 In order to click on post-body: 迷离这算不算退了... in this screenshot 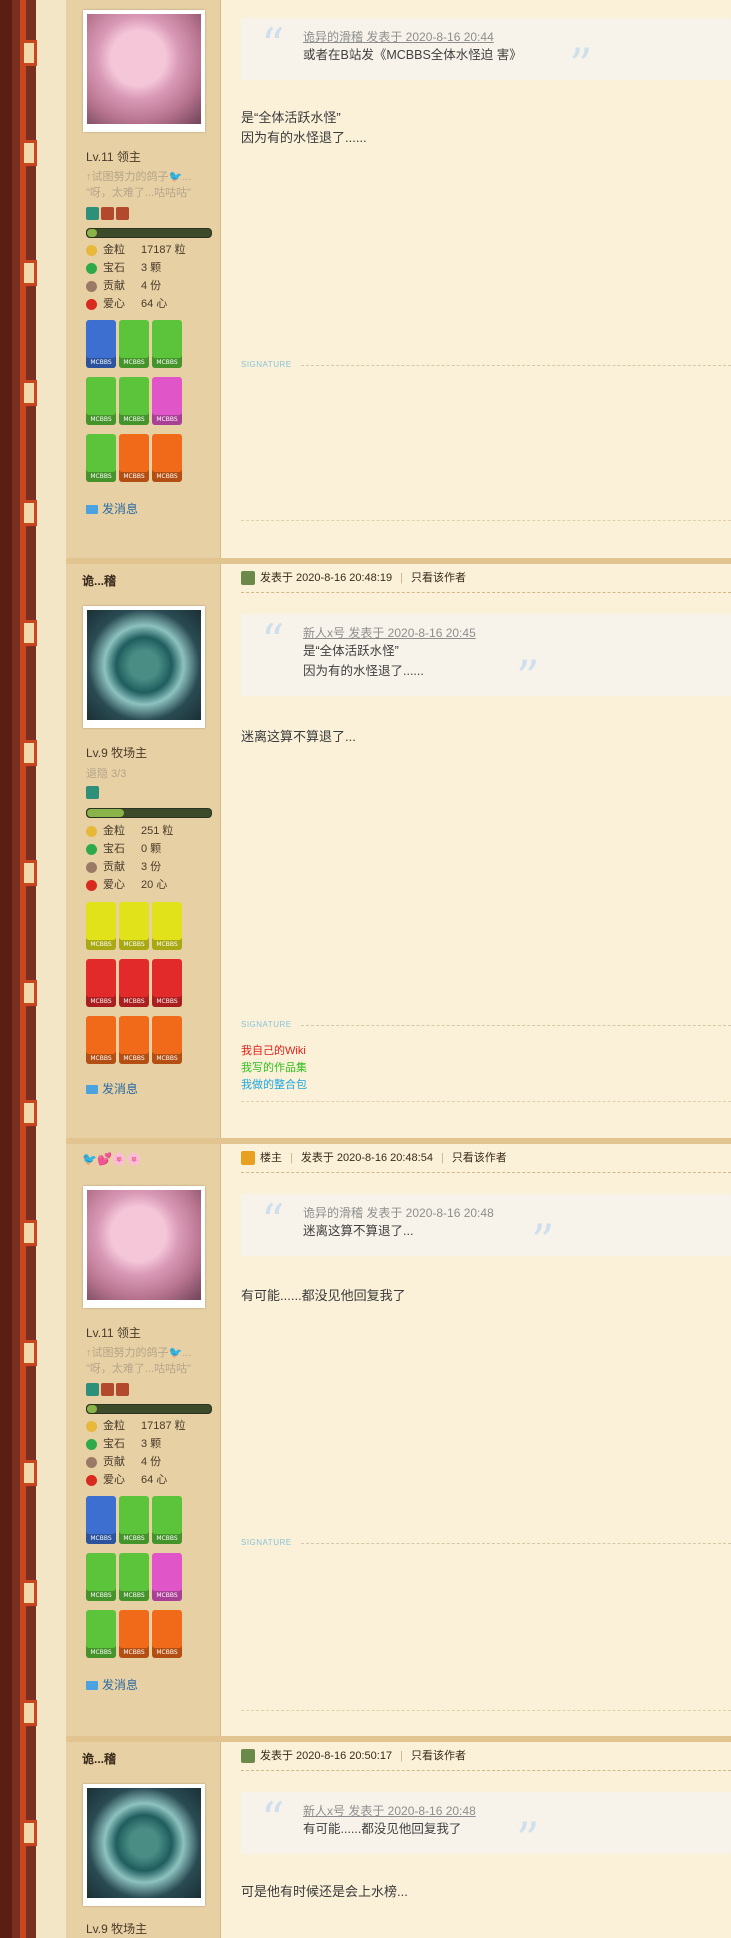, I will do `click(298, 736)`.